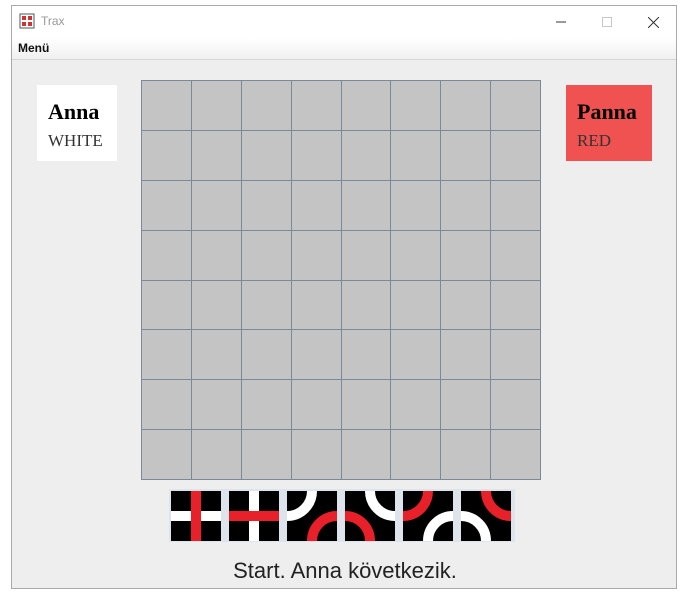 The image size is (688, 596). Describe the element at coordinates (607, 111) in the screenshot. I see `player-name: Panna` at that location.